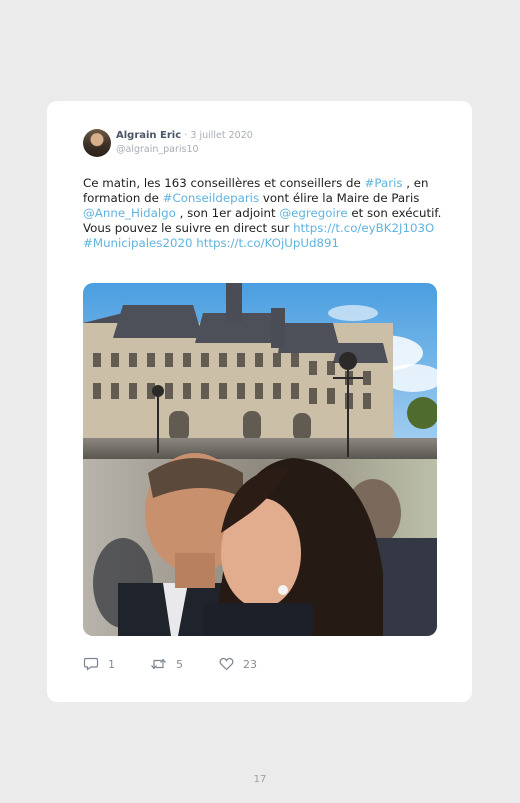 The height and width of the screenshot is (803, 520). I want to click on page-number: 17, so click(260, 779).